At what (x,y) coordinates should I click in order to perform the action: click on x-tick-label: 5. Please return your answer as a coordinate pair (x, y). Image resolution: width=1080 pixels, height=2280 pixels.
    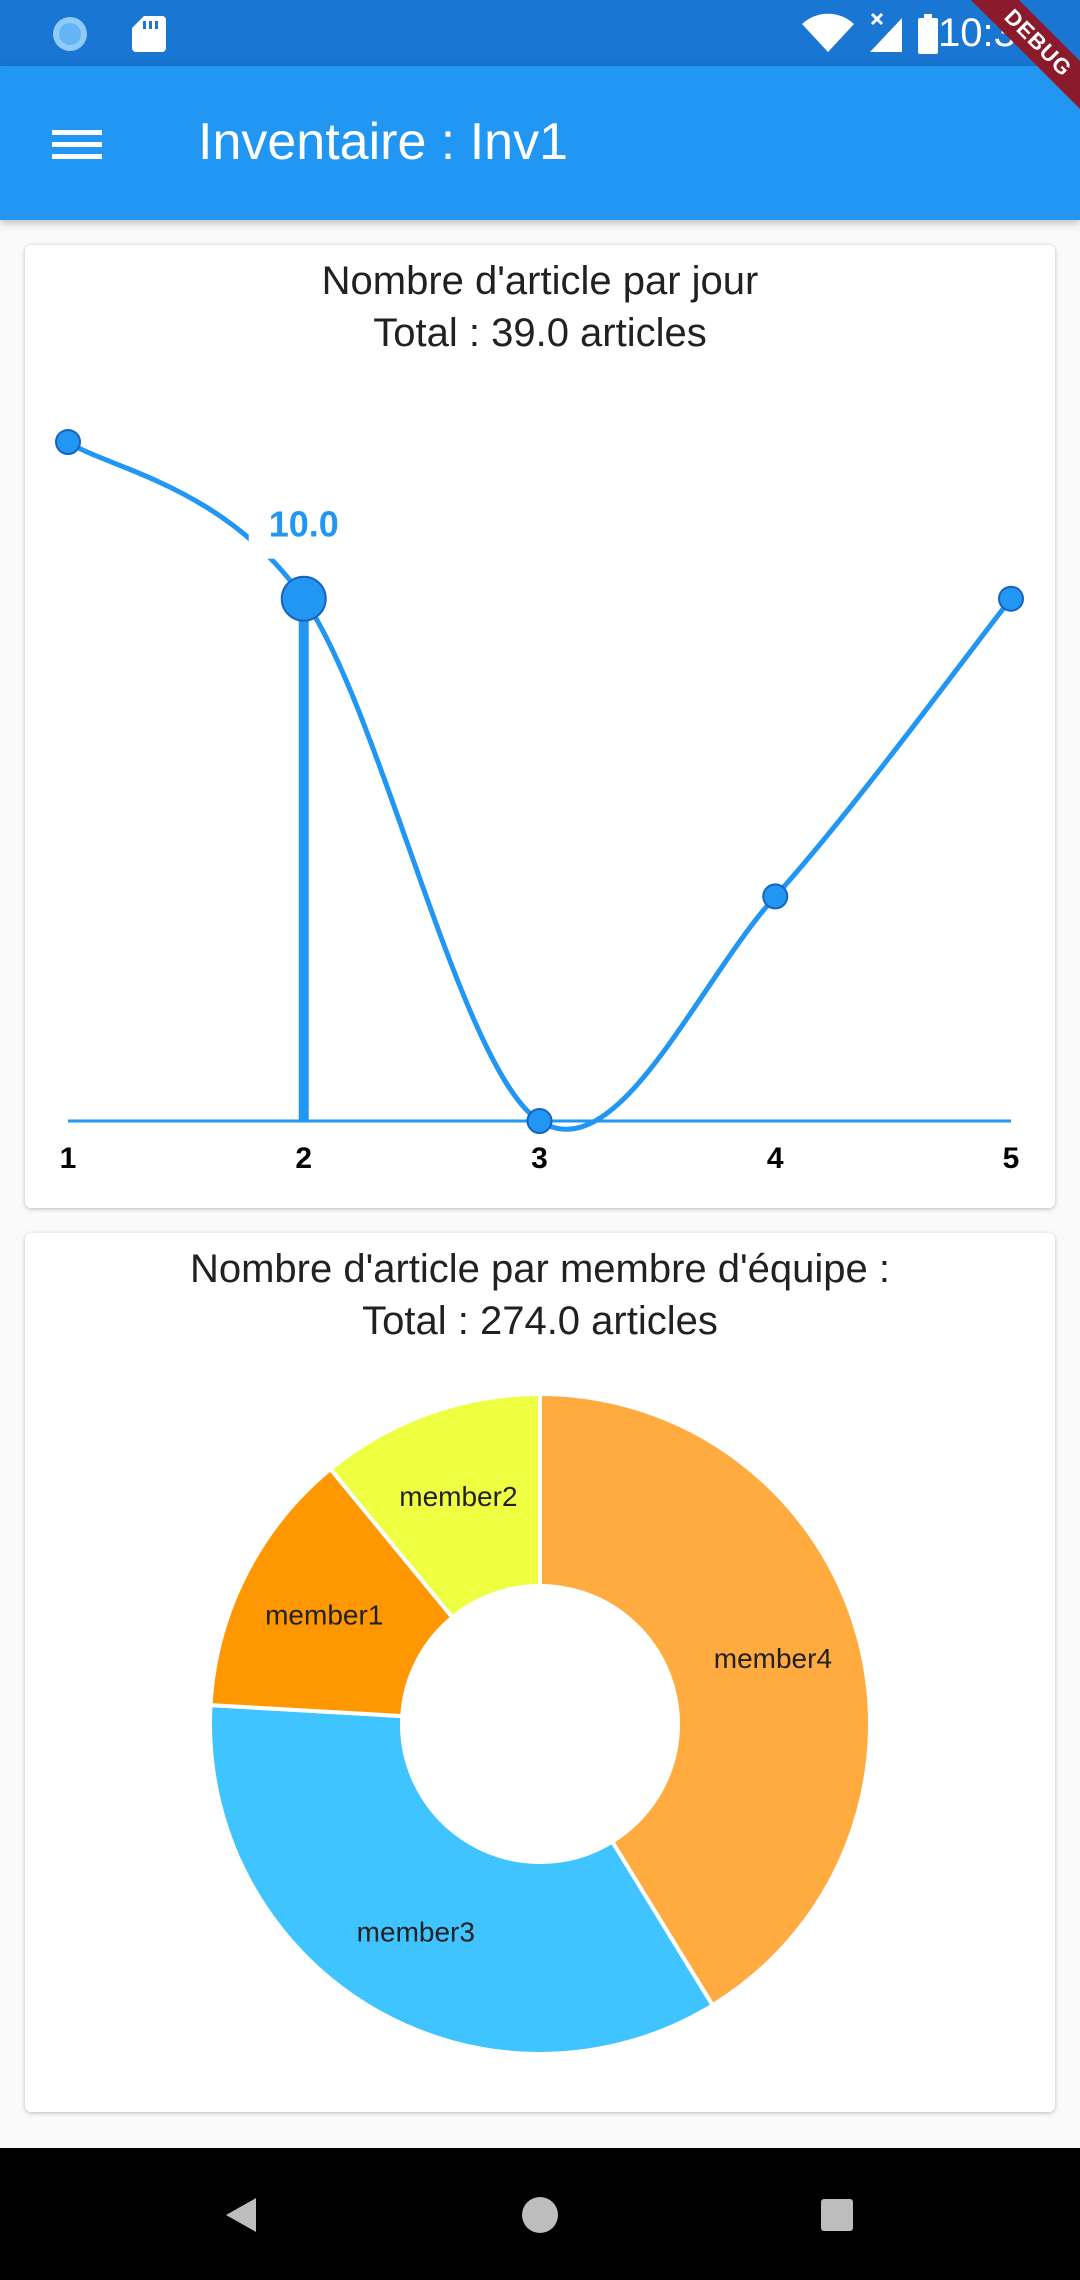
    Looking at the image, I should click on (1011, 1158).